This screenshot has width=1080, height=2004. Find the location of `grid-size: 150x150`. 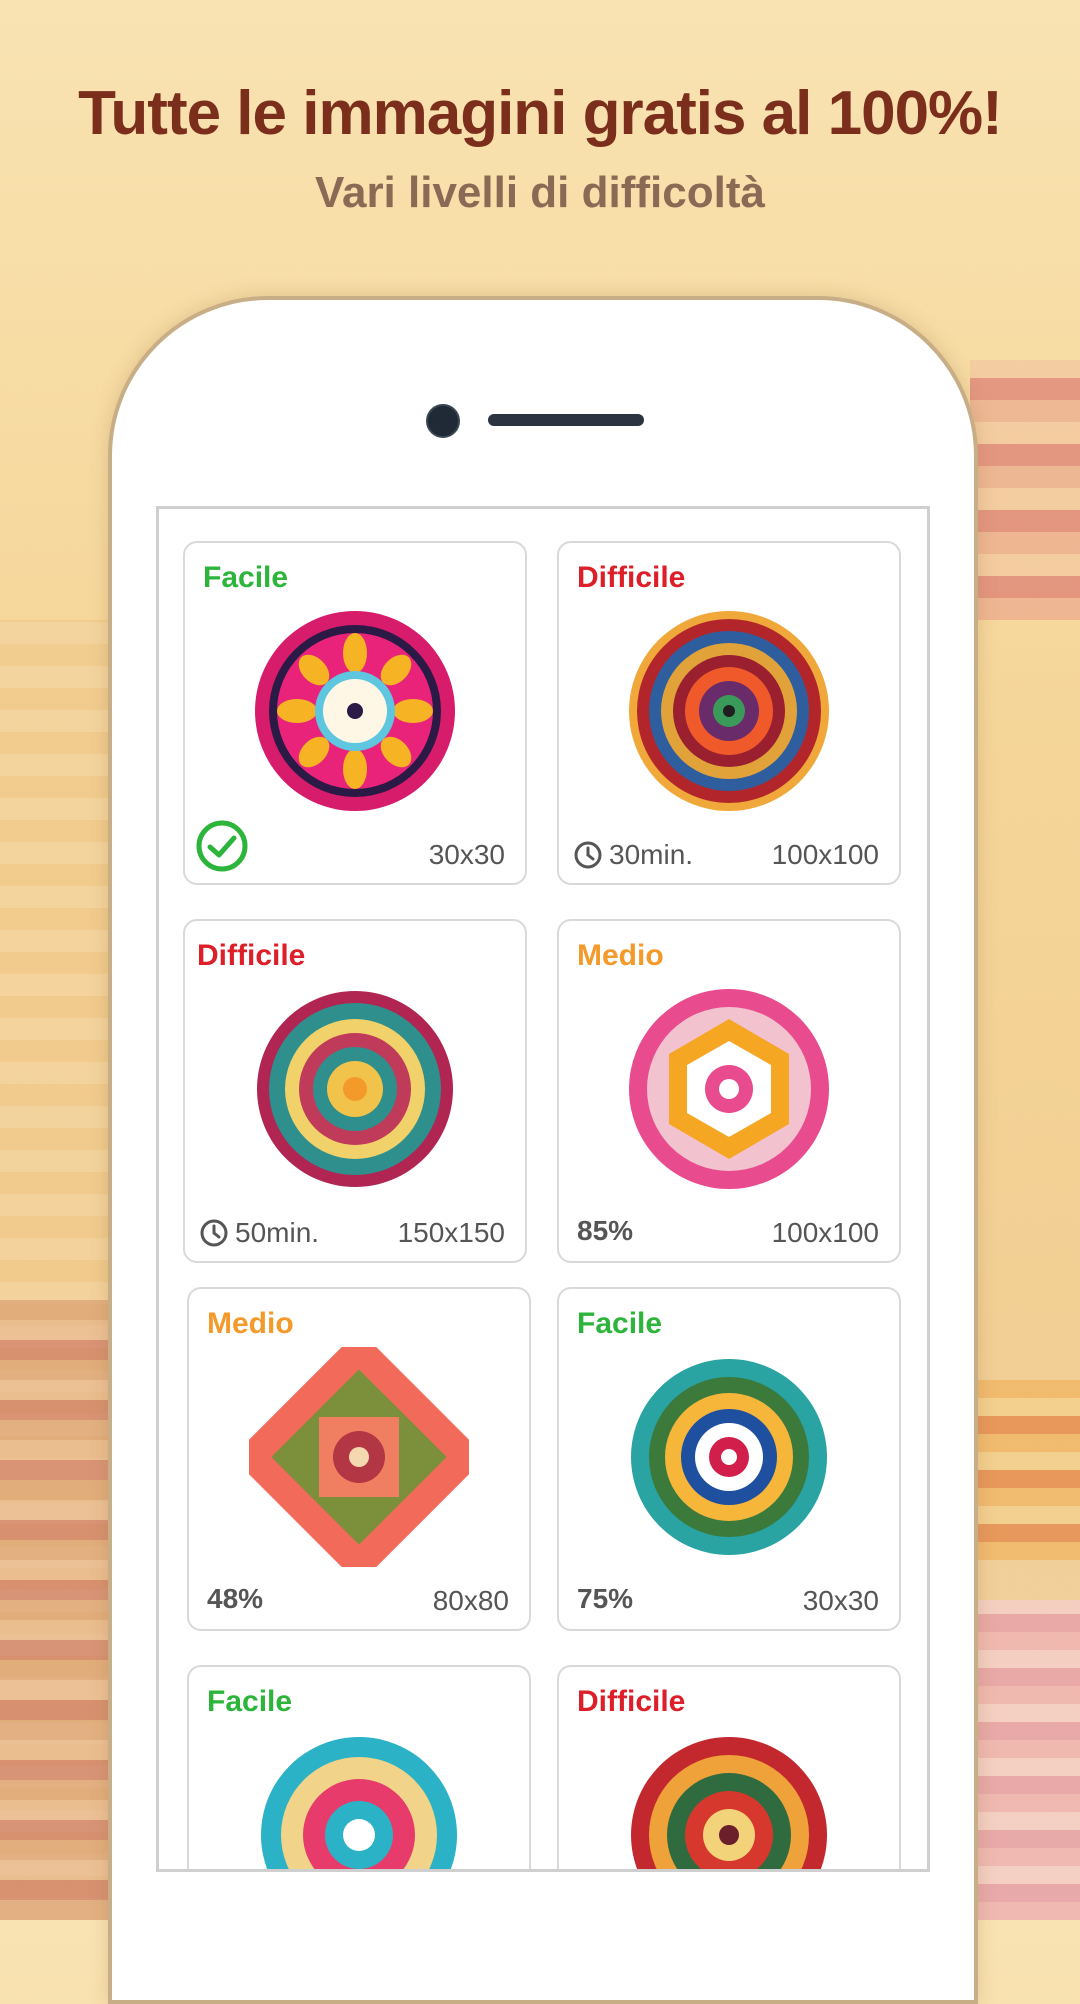

grid-size: 150x150 is located at coordinates (451, 1232).